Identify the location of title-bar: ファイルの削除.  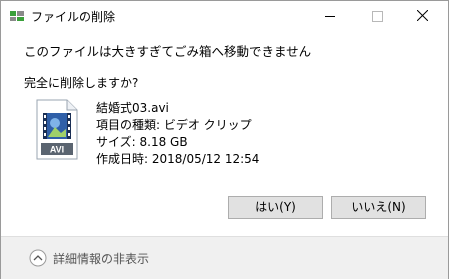
(224, 16).